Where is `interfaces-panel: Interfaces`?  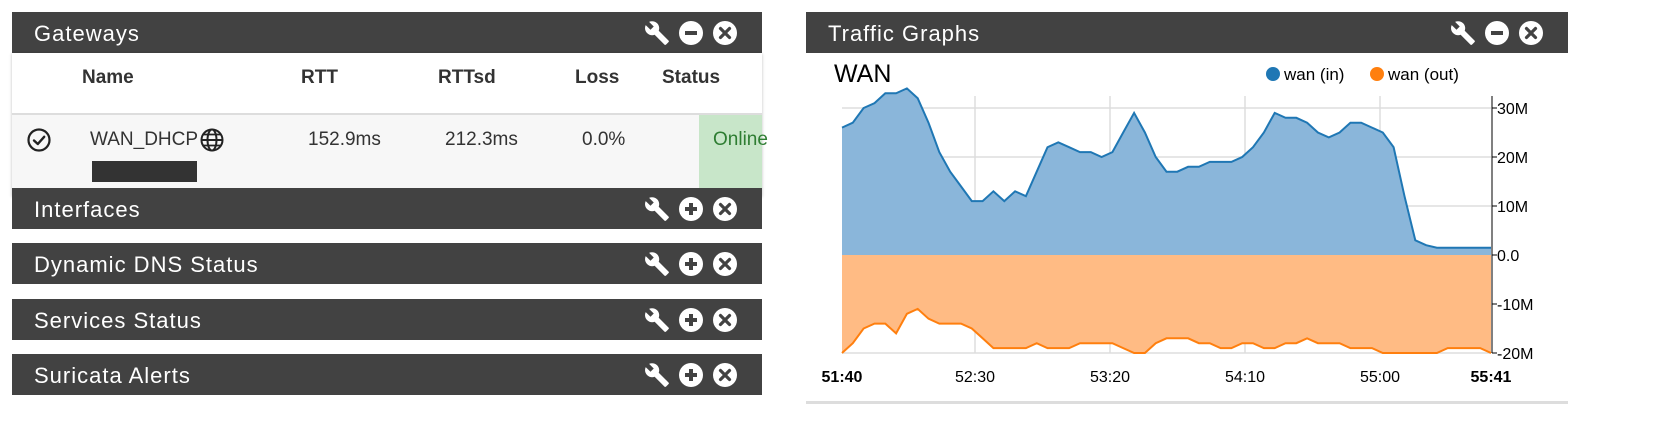
interfaces-panel: Interfaces is located at coordinates (387, 208).